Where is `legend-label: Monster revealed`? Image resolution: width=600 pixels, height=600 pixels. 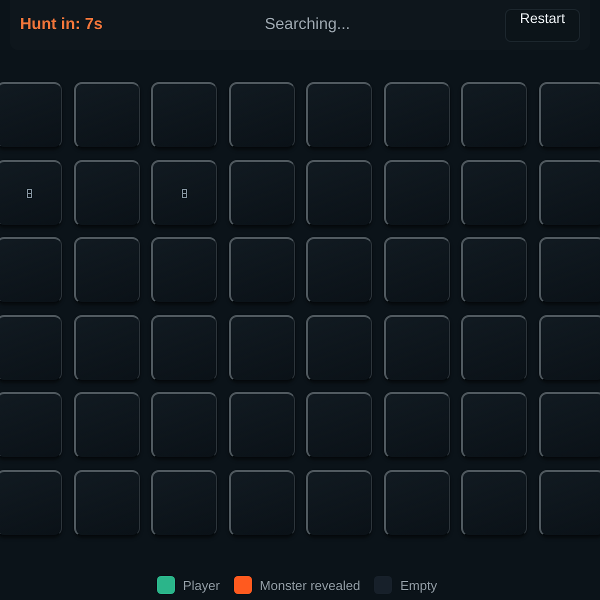 legend-label: Monster revealed is located at coordinates (310, 585).